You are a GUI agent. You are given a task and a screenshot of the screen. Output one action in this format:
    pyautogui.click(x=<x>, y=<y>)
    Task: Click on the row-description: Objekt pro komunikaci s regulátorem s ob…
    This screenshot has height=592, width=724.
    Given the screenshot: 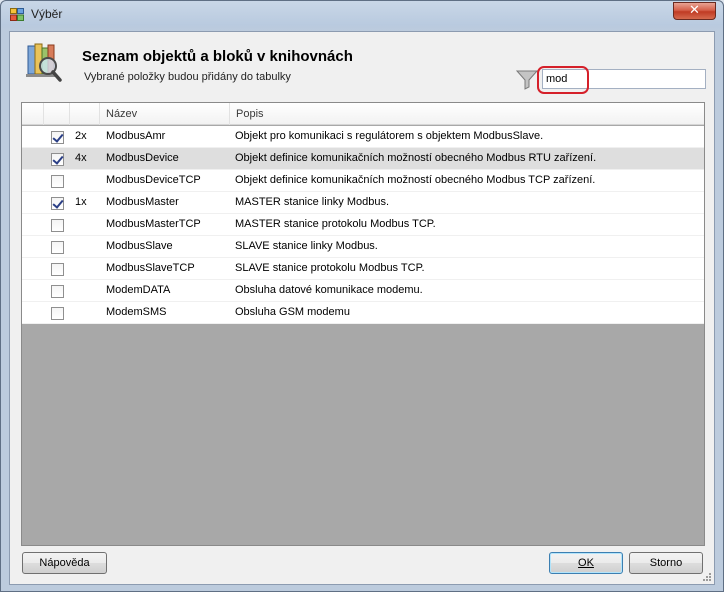 What is the action you would take?
    pyautogui.click(x=389, y=136)
    